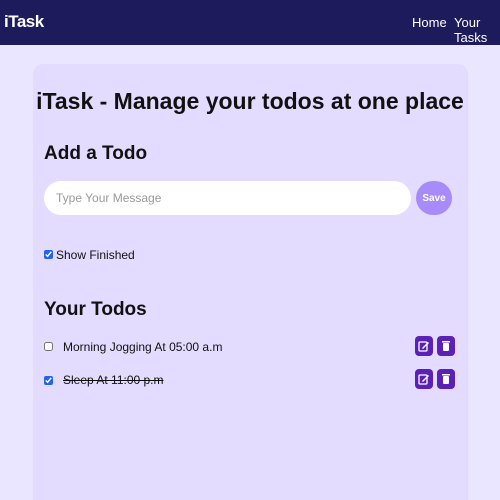 The height and width of the screenshot is (500, 500). What do you see at coordinates (477, 30) in the screenshot?
I see `nav-link-your-tasks: Your Tasks` at bounding box center [477, 30].